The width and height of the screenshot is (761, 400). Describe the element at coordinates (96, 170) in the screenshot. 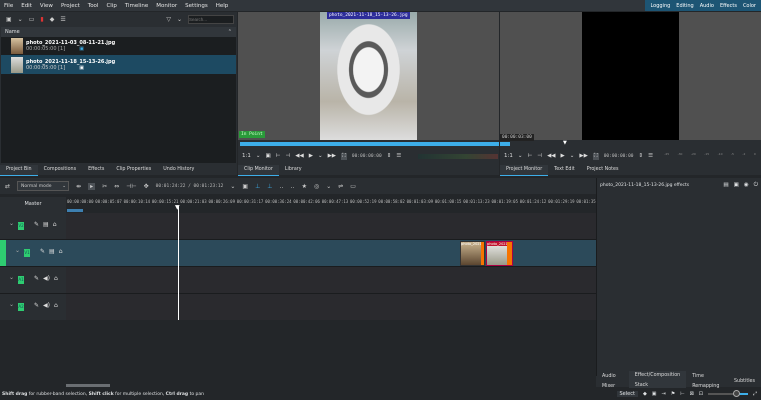

I see `tab-effects: Effects` at that location.